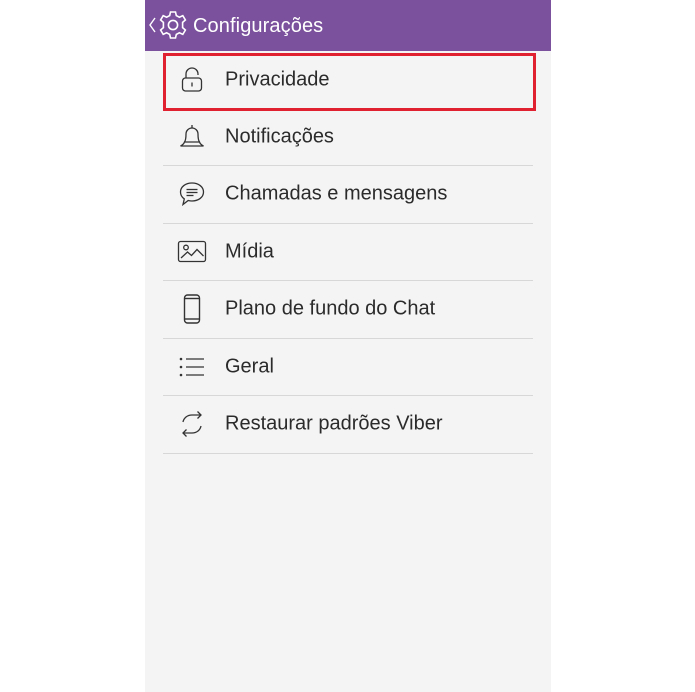 This screenshot has height=692, width=695. Describe the element at coordinates (258, 26) in the screenshot. I see `page-title: Configurações` at that location.